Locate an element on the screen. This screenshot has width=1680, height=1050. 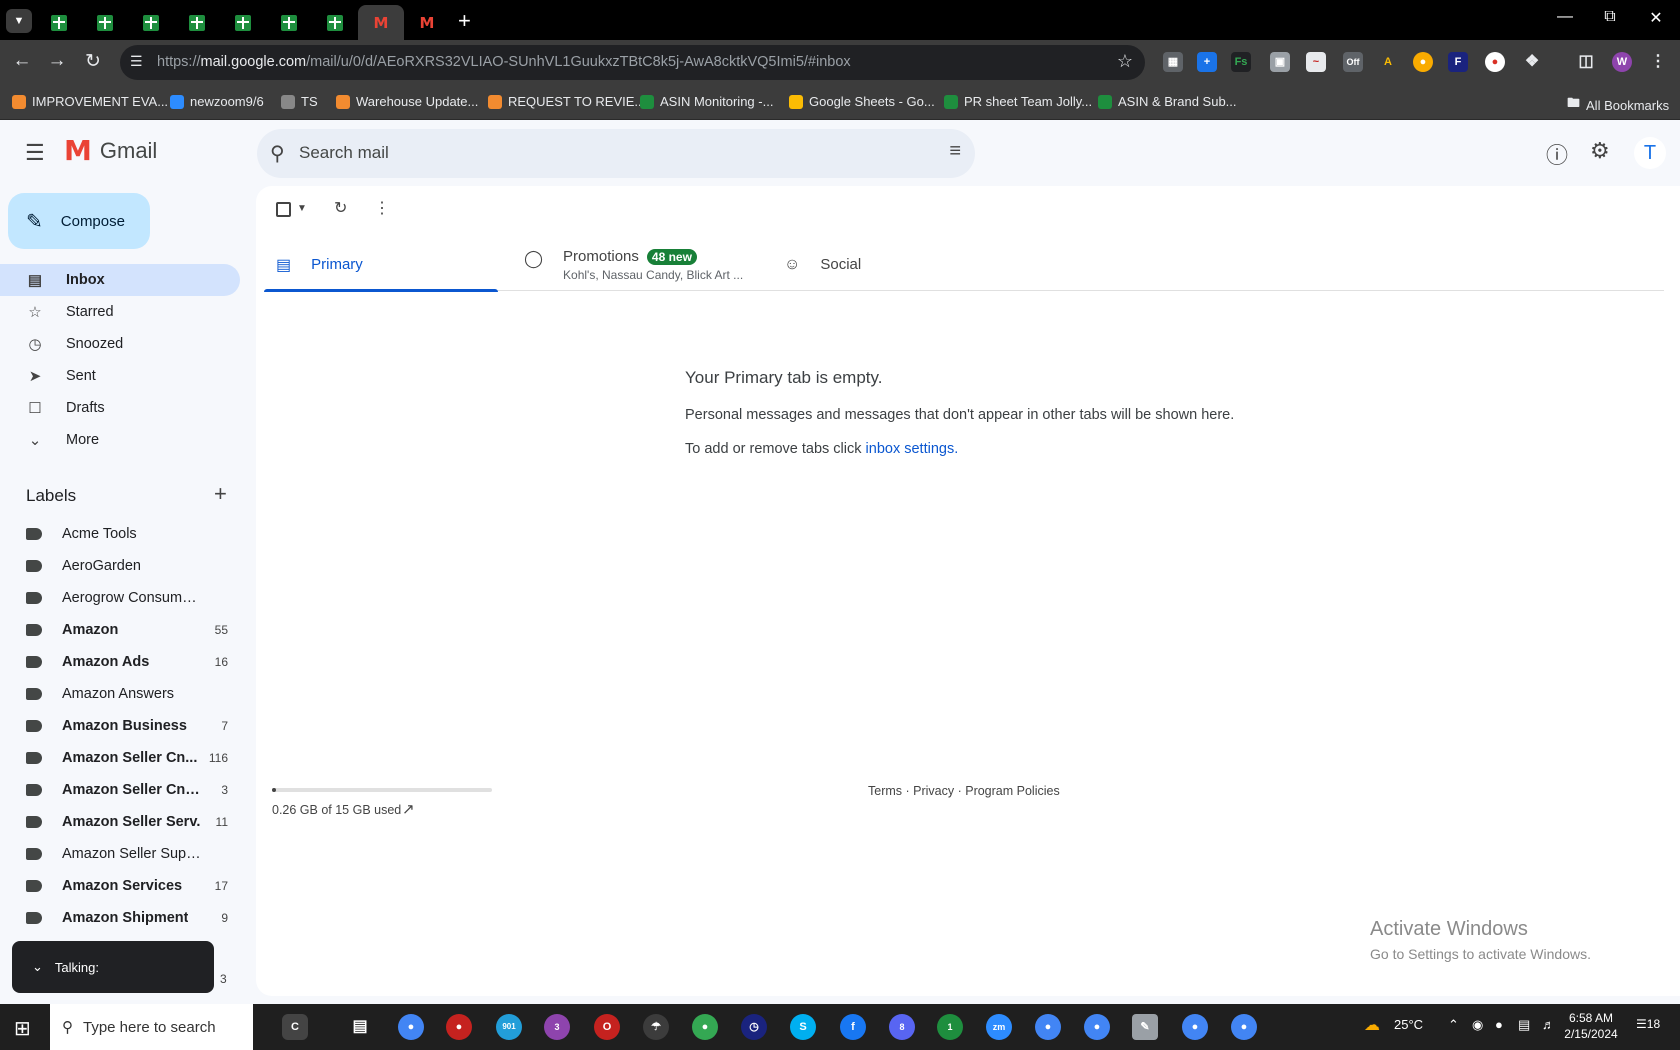
label-item: Amazon Shipment 9 is located at coordinates (120, 918).